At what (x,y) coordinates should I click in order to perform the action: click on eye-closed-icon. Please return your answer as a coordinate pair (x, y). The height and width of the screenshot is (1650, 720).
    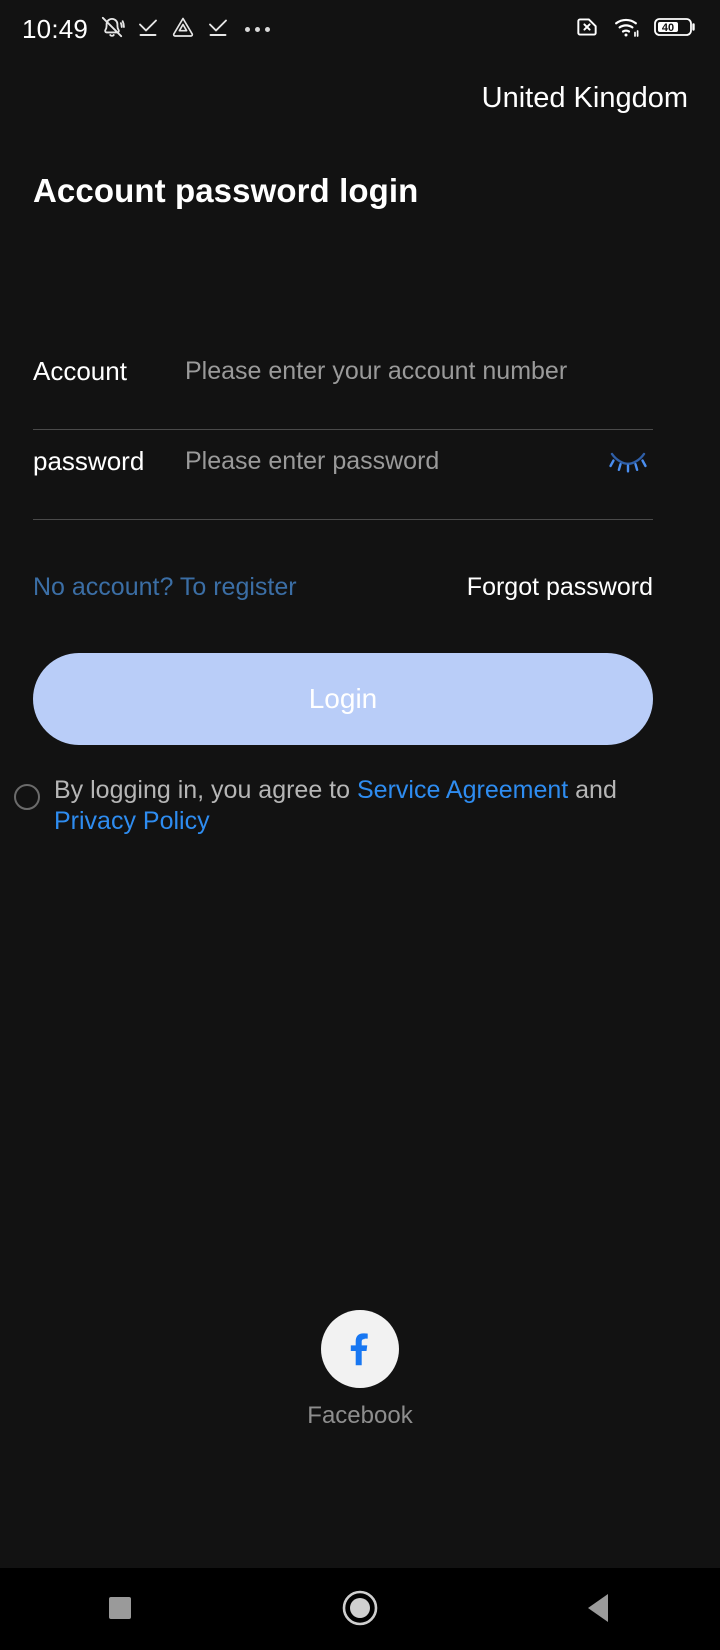
    Looking at the image, I should click on (628, 461).